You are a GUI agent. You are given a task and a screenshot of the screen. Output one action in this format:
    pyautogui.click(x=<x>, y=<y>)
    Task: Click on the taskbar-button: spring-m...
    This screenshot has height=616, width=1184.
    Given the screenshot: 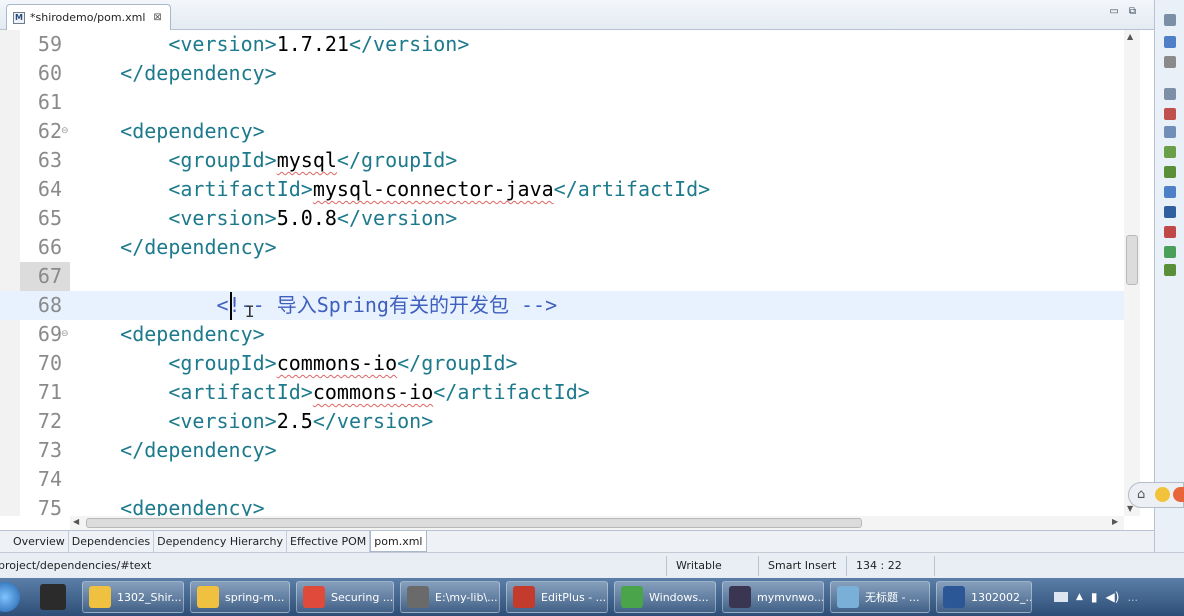 What is the action you would take?
    pyautogui.click(x=240, y=597)
    